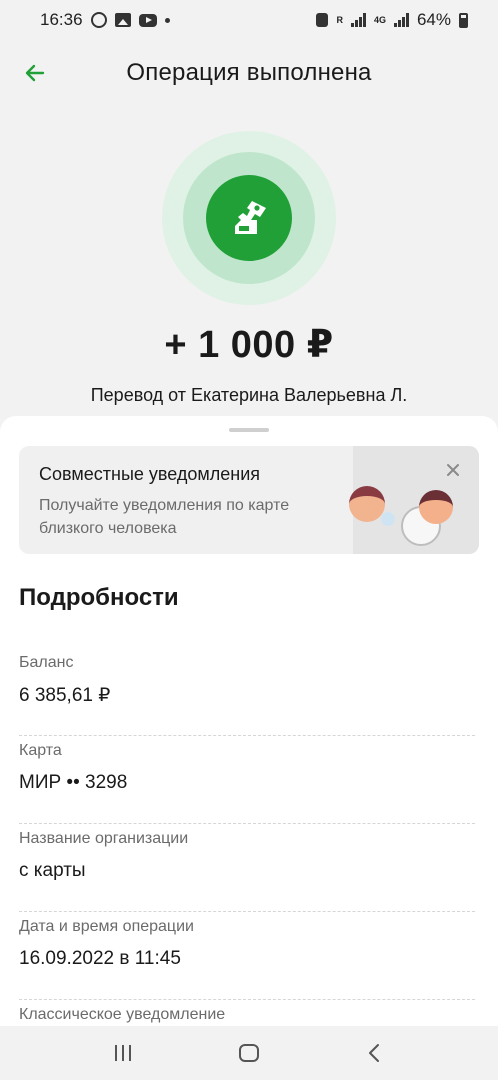 Image resolution: width=498 pixels, height=1080 pixels. Describe the element at coordinates (249, 395) in the screenshot. I see `operation-description: Перевод от Екатерина Валерьевна Л.` at that location.